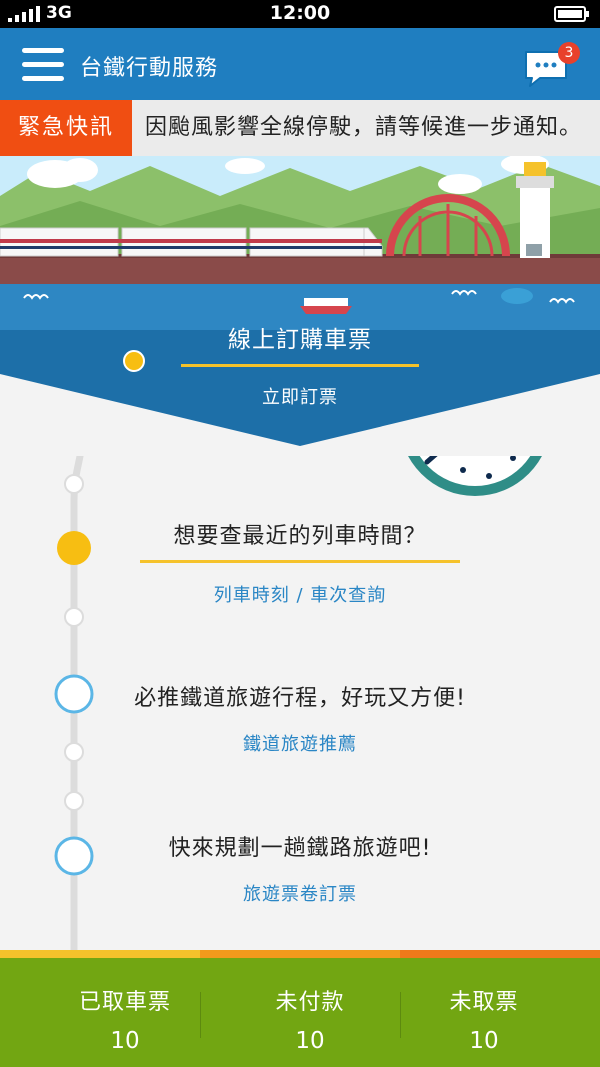 The image size is (600, 1067). Describe the element at coordinates (310, 1041) in the screenshot. I see `unpaid-count: 10` at that location.